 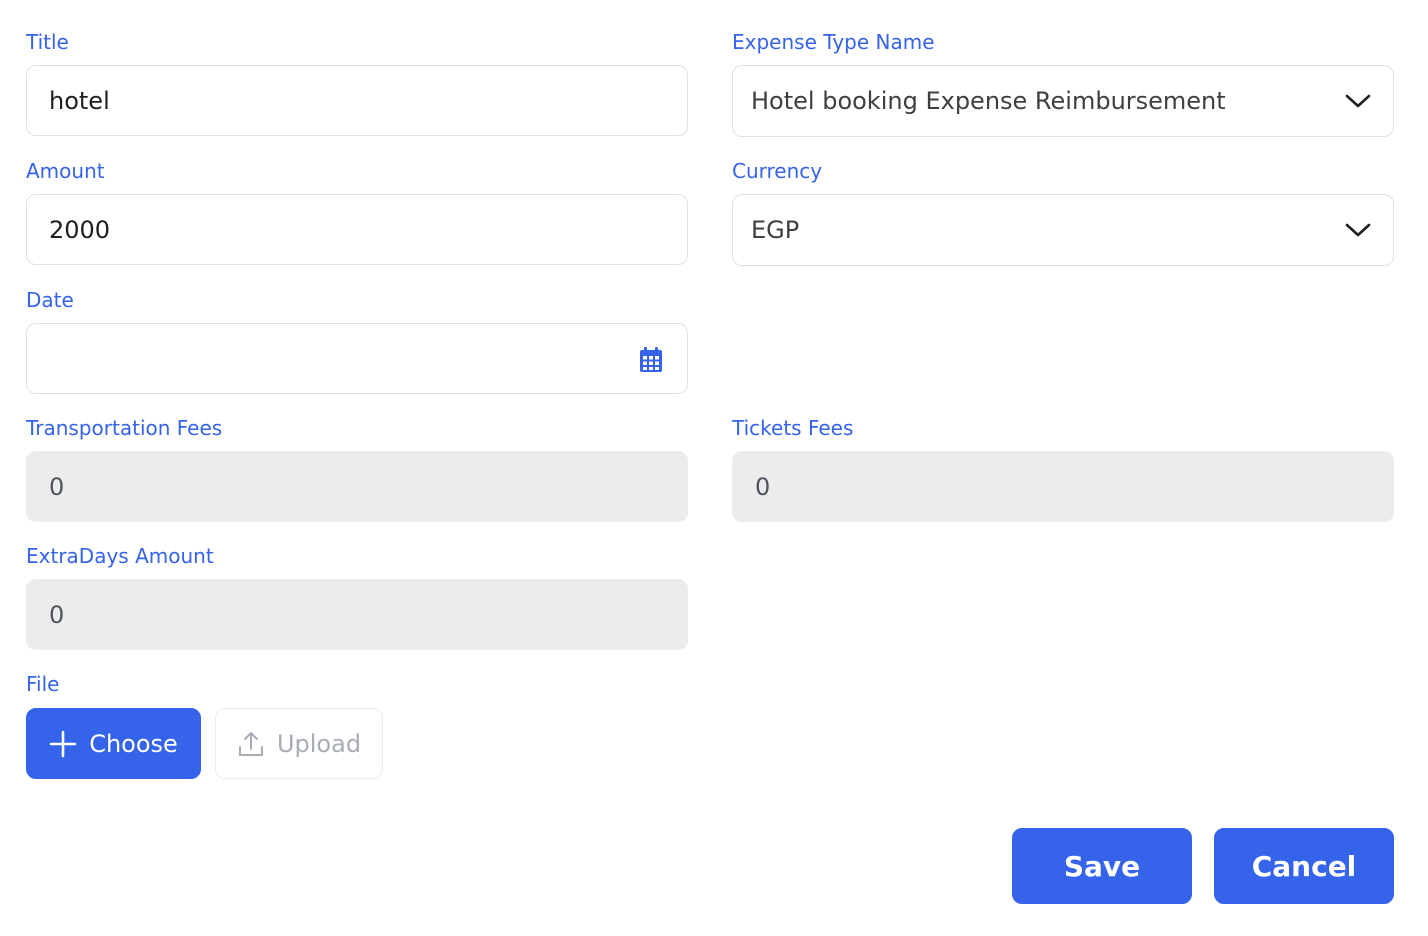 I want to click on cancel-button: Cancel, so click(x=1304, y=866).